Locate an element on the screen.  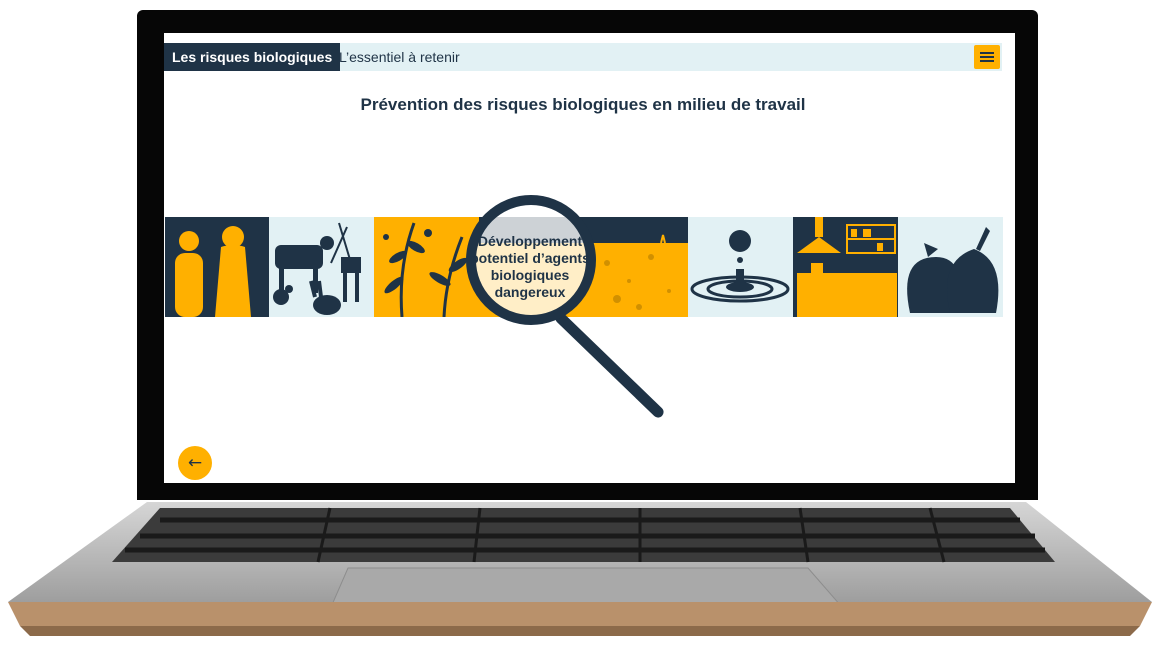
back-button: ← is located at coordinates (195, 463).